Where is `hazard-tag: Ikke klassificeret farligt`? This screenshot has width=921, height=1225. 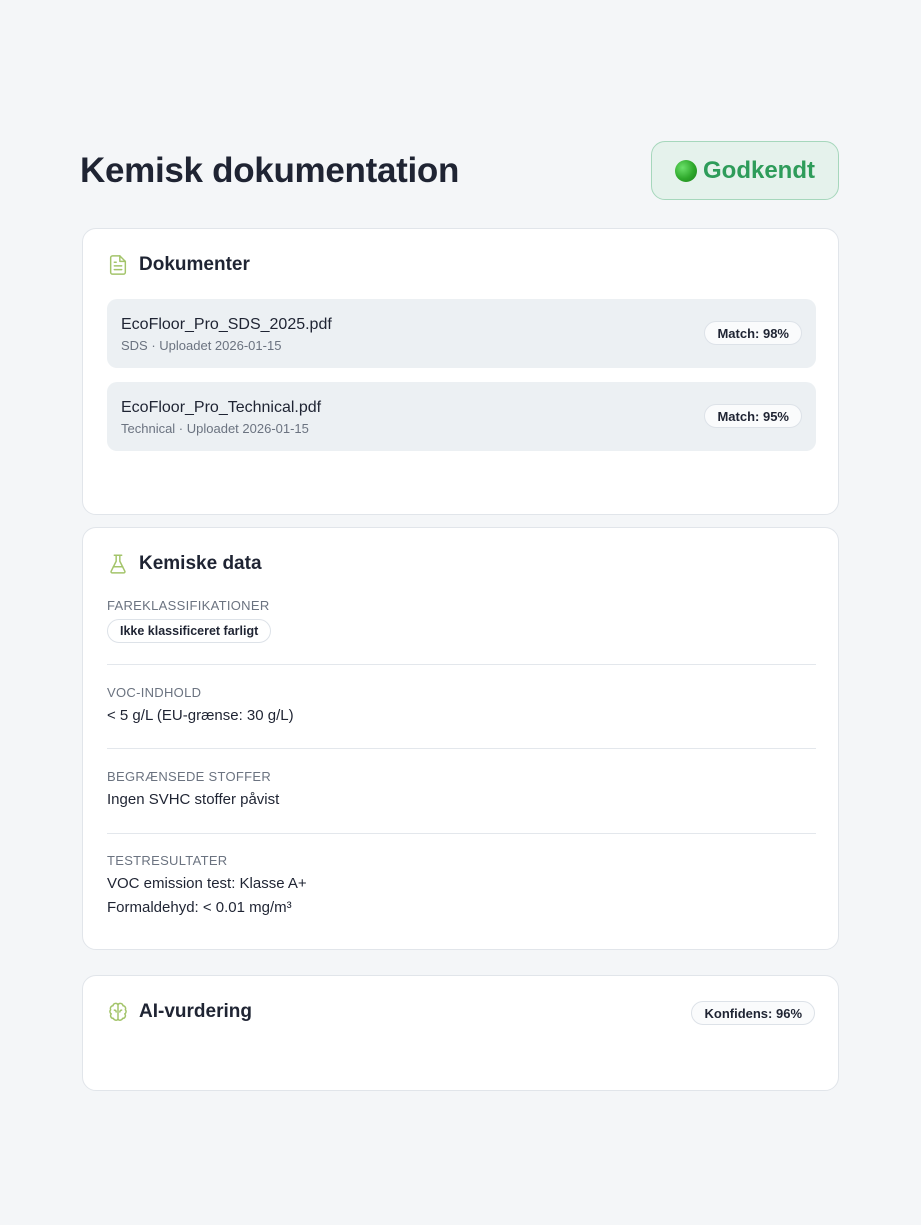 hazard-tag: Ikke klassificeret farligt is located at coordinates (189, 631).